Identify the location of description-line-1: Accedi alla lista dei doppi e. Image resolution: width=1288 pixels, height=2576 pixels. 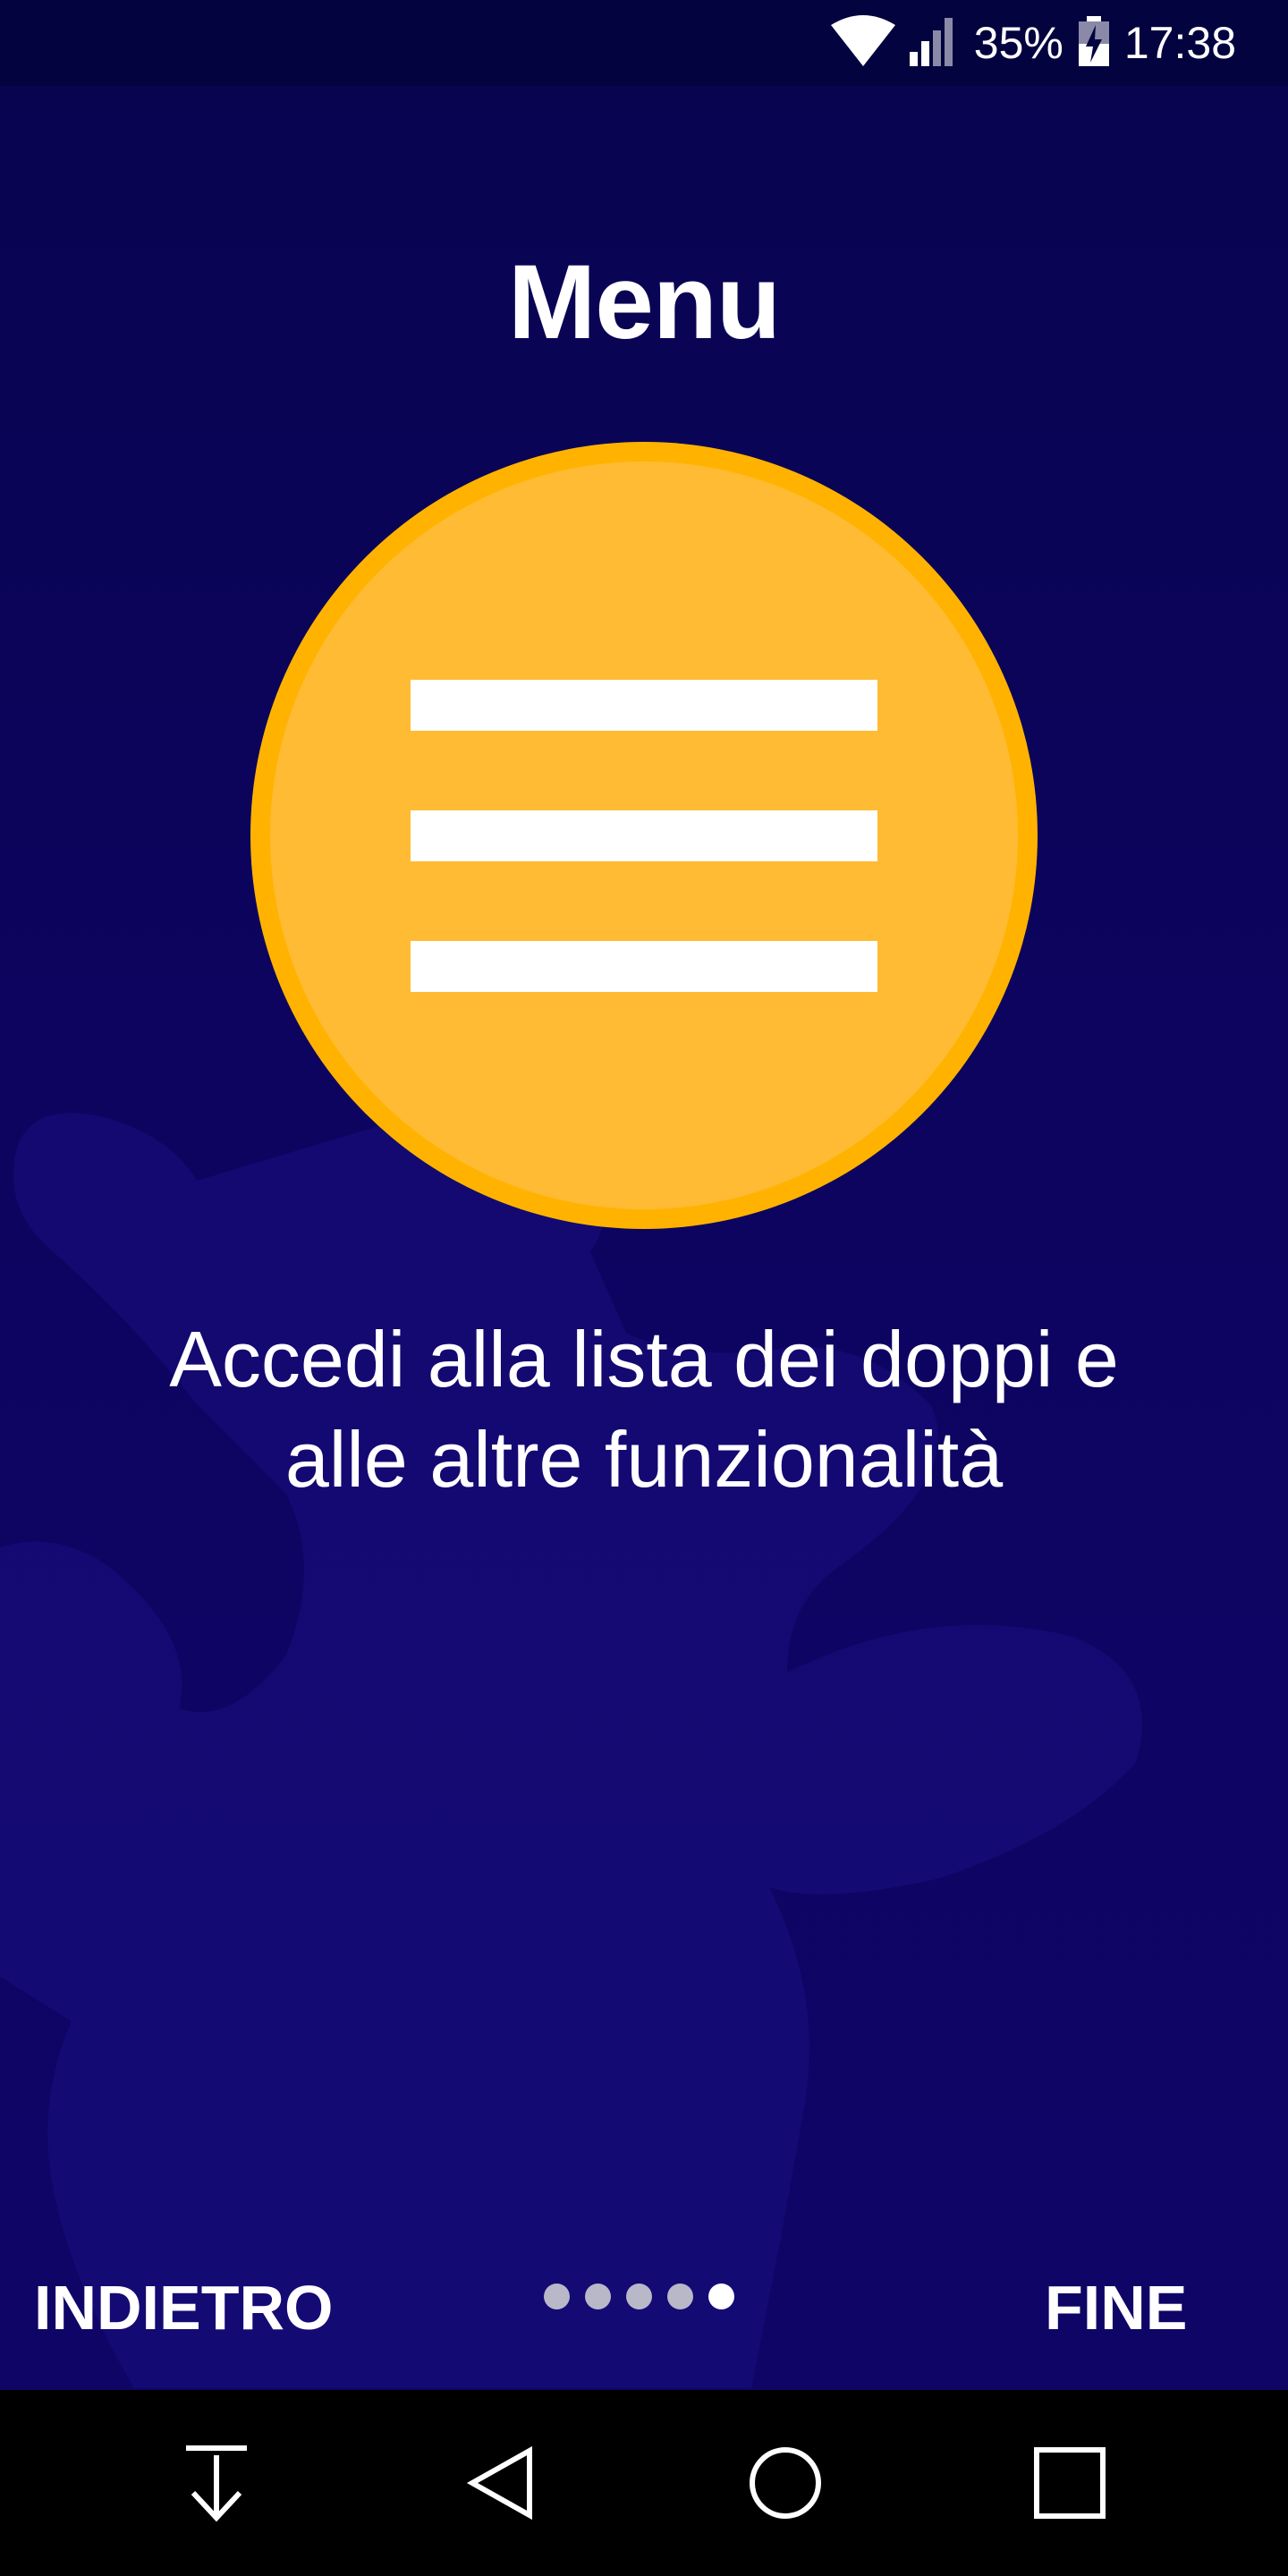
(644, 1359).